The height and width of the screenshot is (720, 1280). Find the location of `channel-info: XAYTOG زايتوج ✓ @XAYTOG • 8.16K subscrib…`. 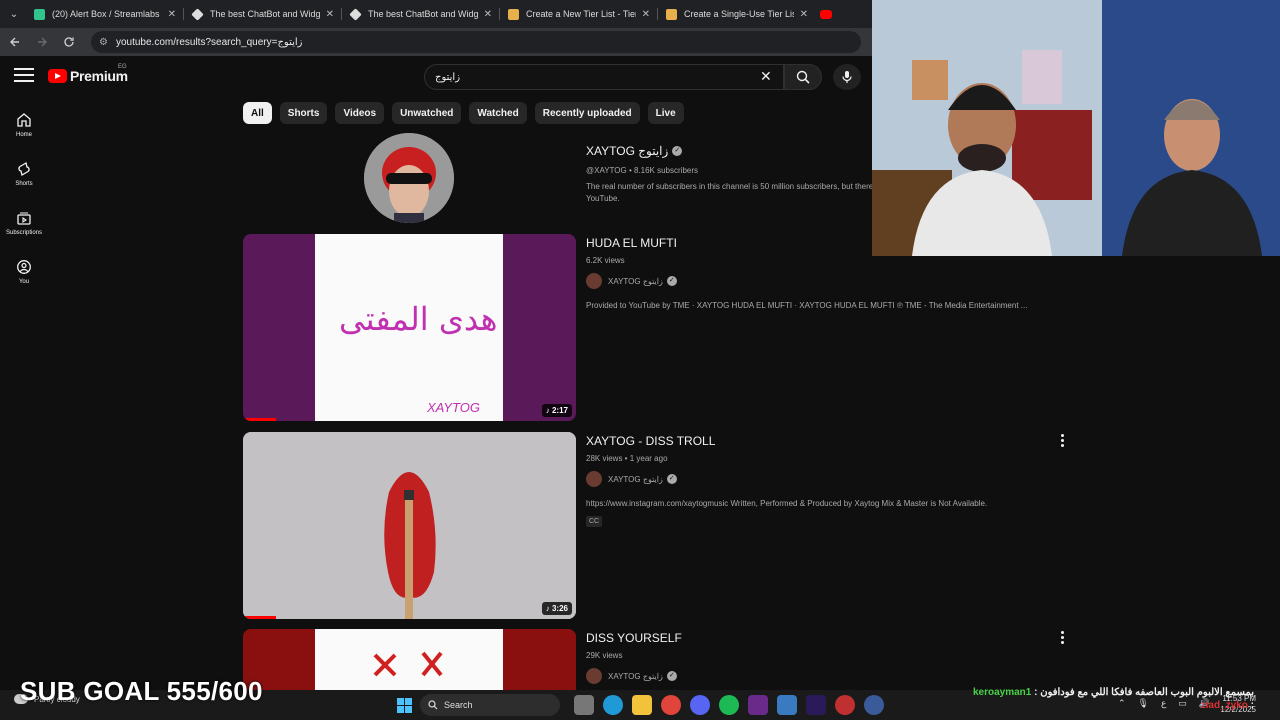

channel-info: XAYTOG زايتوج ✓ @XAYTOG • 8.16K subscrib… is located at coordinates (731, 174).